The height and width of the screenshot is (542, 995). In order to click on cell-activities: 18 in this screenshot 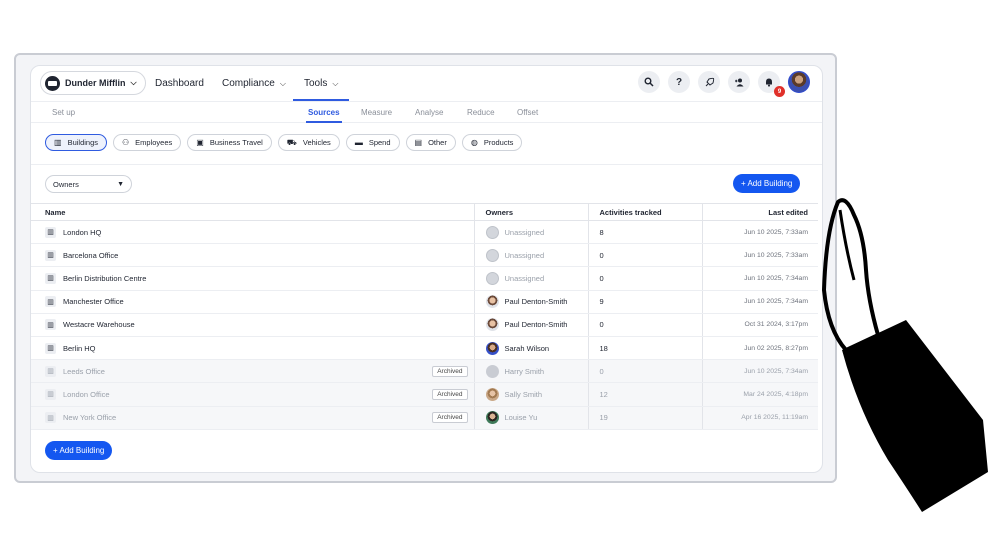, I will do `click(644, 348)`.